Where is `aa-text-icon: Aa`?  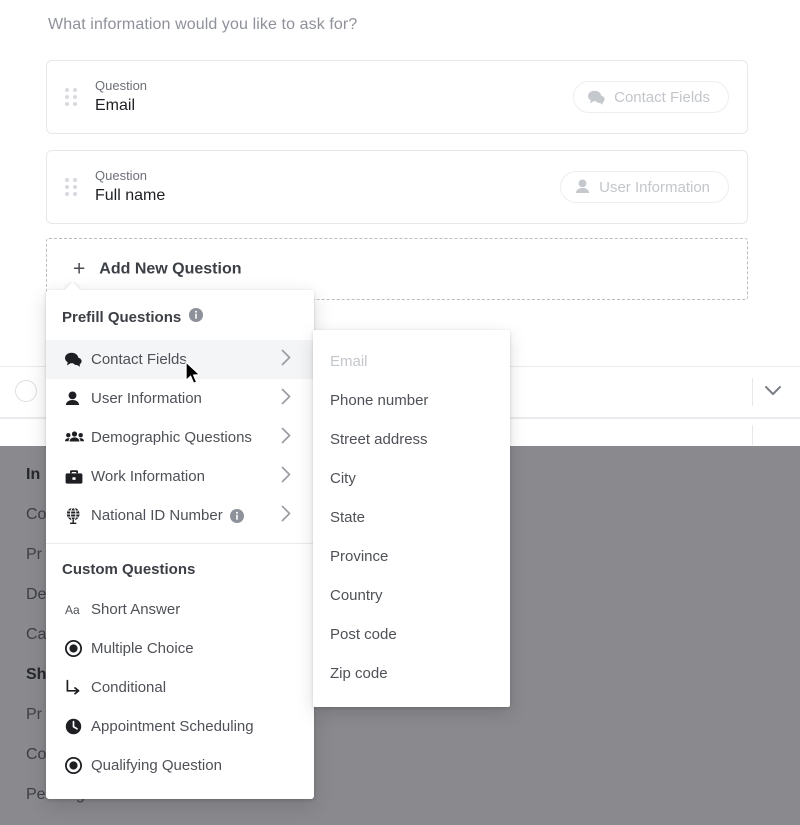 aa-text-icon: Aa is located at coordinates (78, 610).